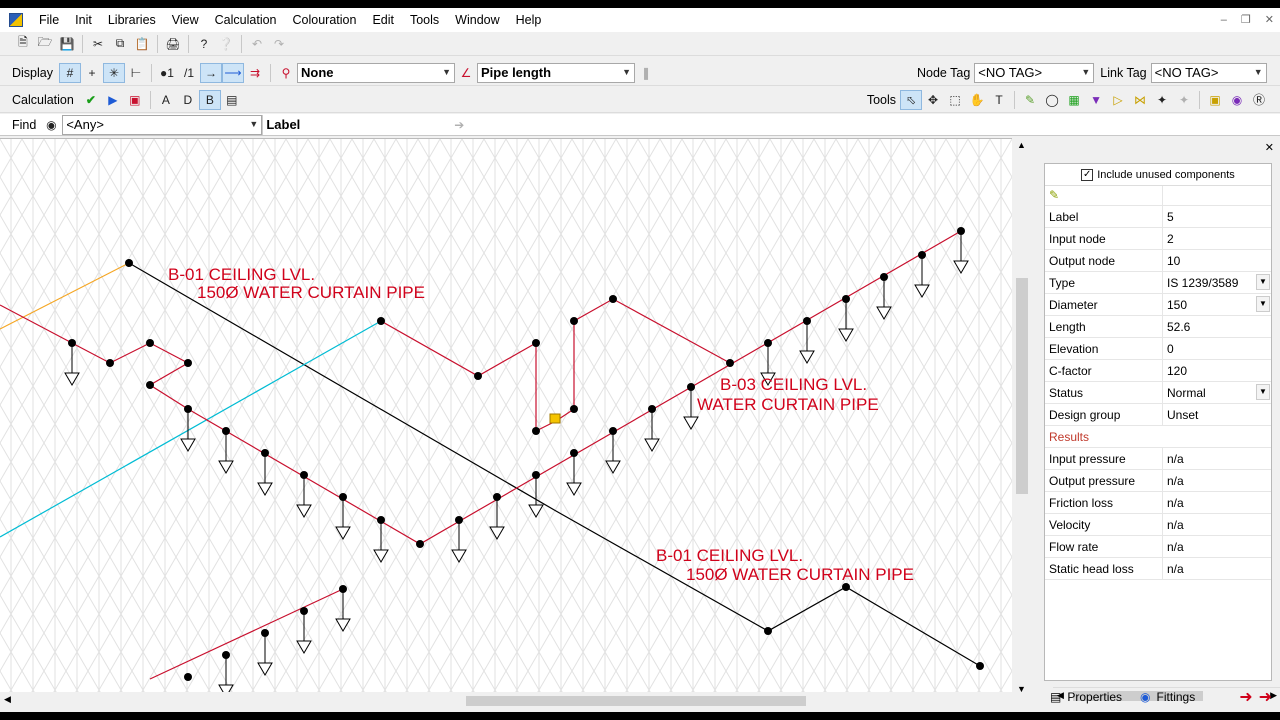  What do you see at coordinates (1245, 697) in the screenshot?
I see `prev-arrow-icon: ➜` at bounding box center [1245, 697].